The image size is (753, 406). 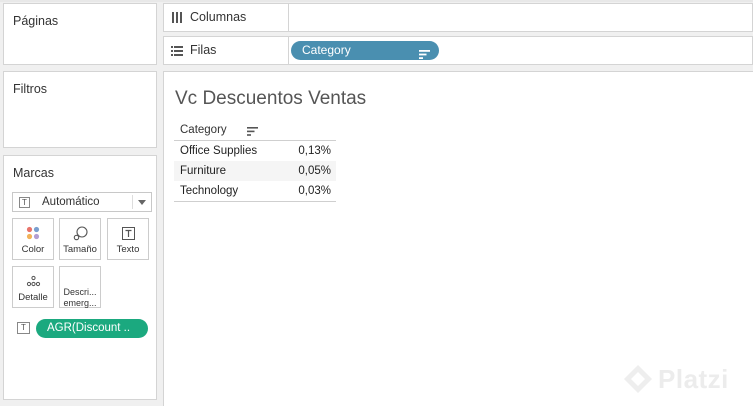 I want to click on platzi-logo-icon, so click(x=638, y=379).